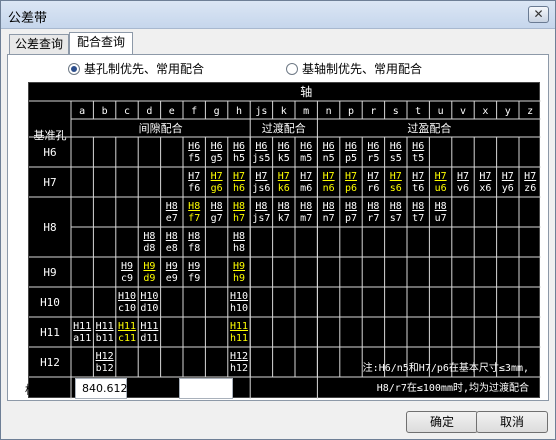 The width and height of the screenshot is (556, 440). What do you see at coordinates (127, 111) in the screenshot?
I see `shaft-letter-c: c` at bounding box center [127, 111].